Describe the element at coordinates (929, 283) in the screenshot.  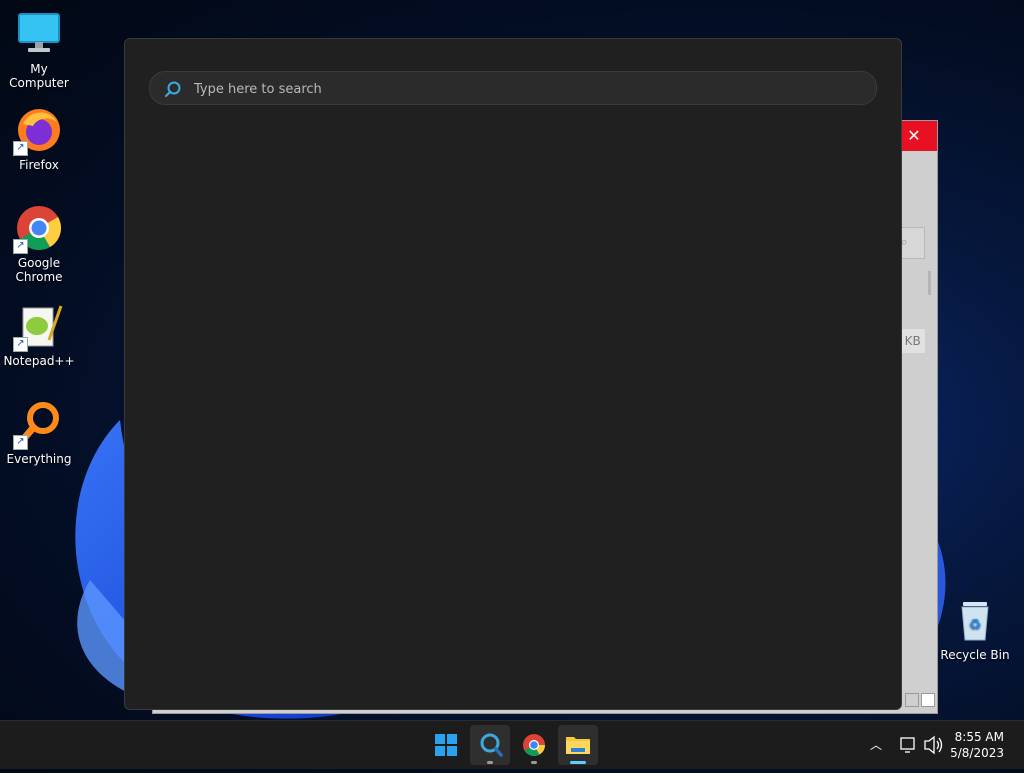
I see `scrollbar` at that location.